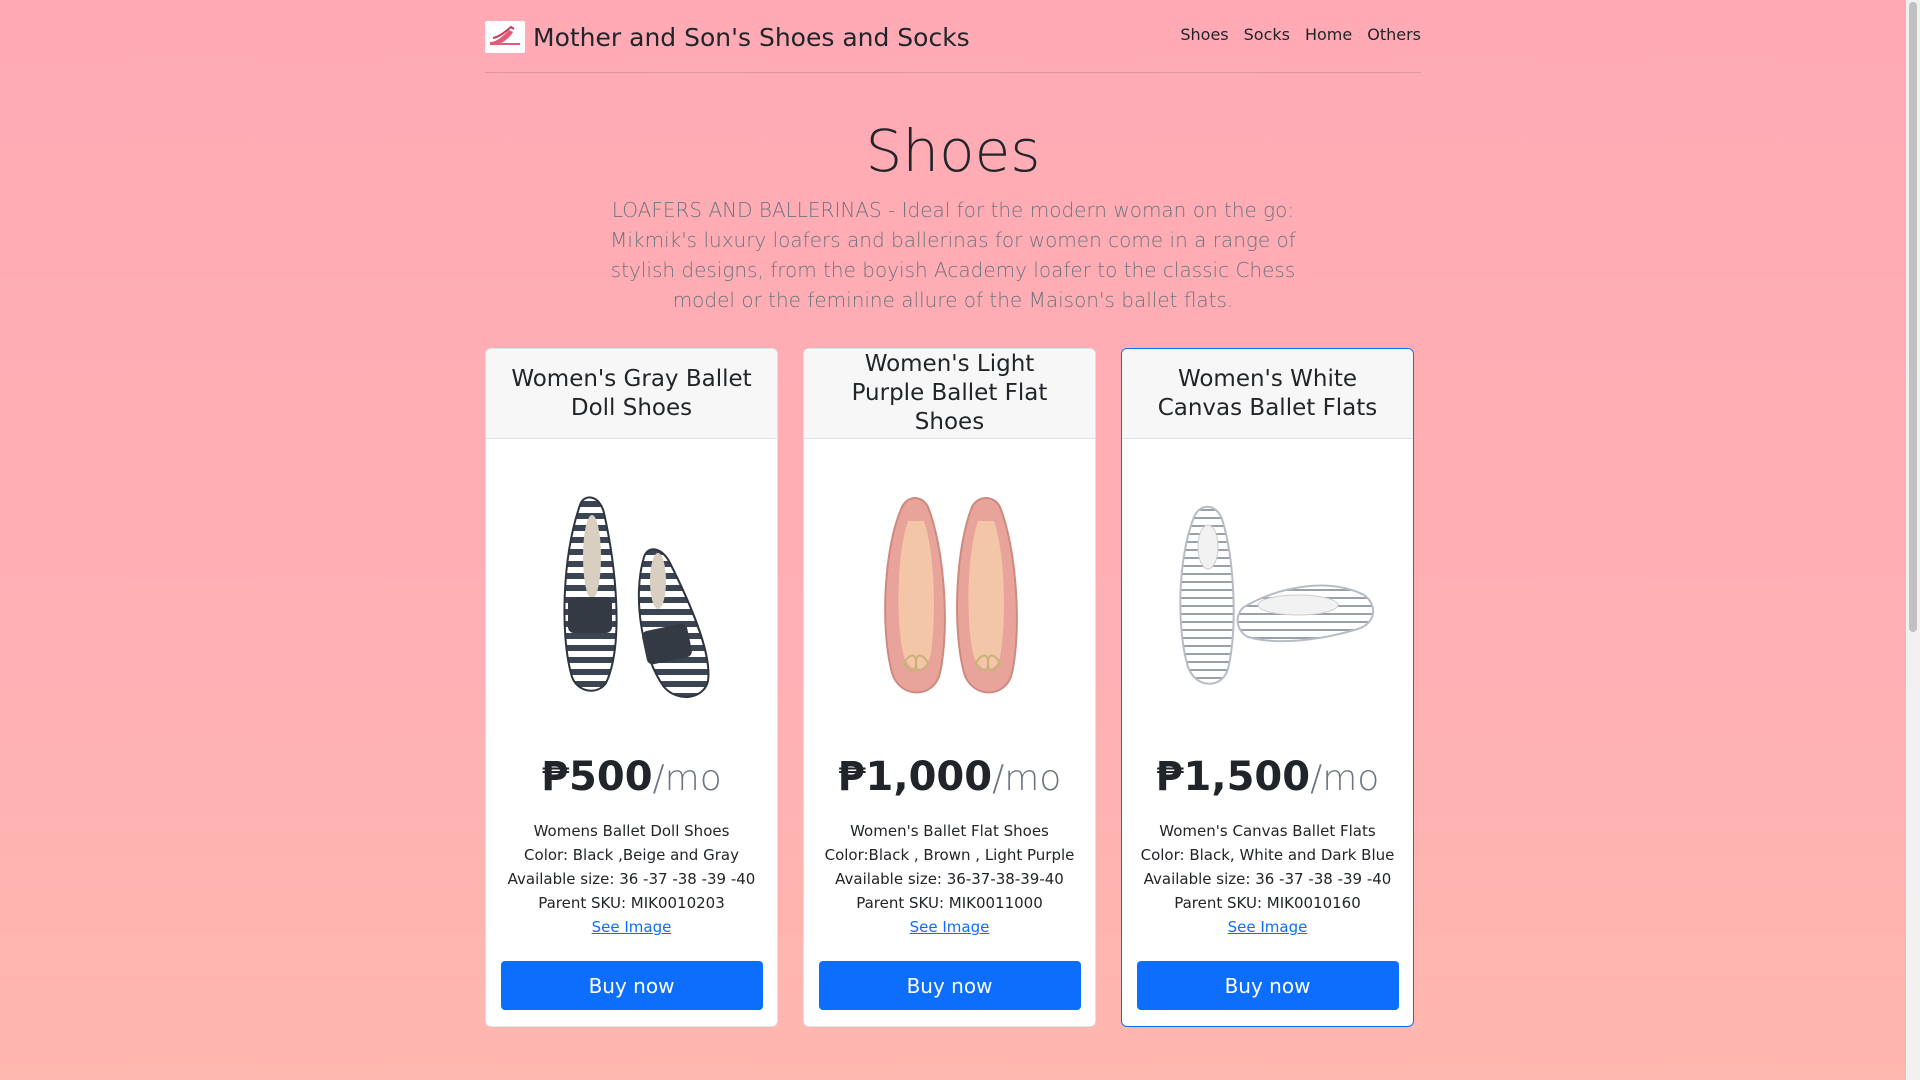  Describe the element at coordinates (631, 394) in the screenshot. I see `product-title: Women's Gray Ballet Doll Shoes` at that location.